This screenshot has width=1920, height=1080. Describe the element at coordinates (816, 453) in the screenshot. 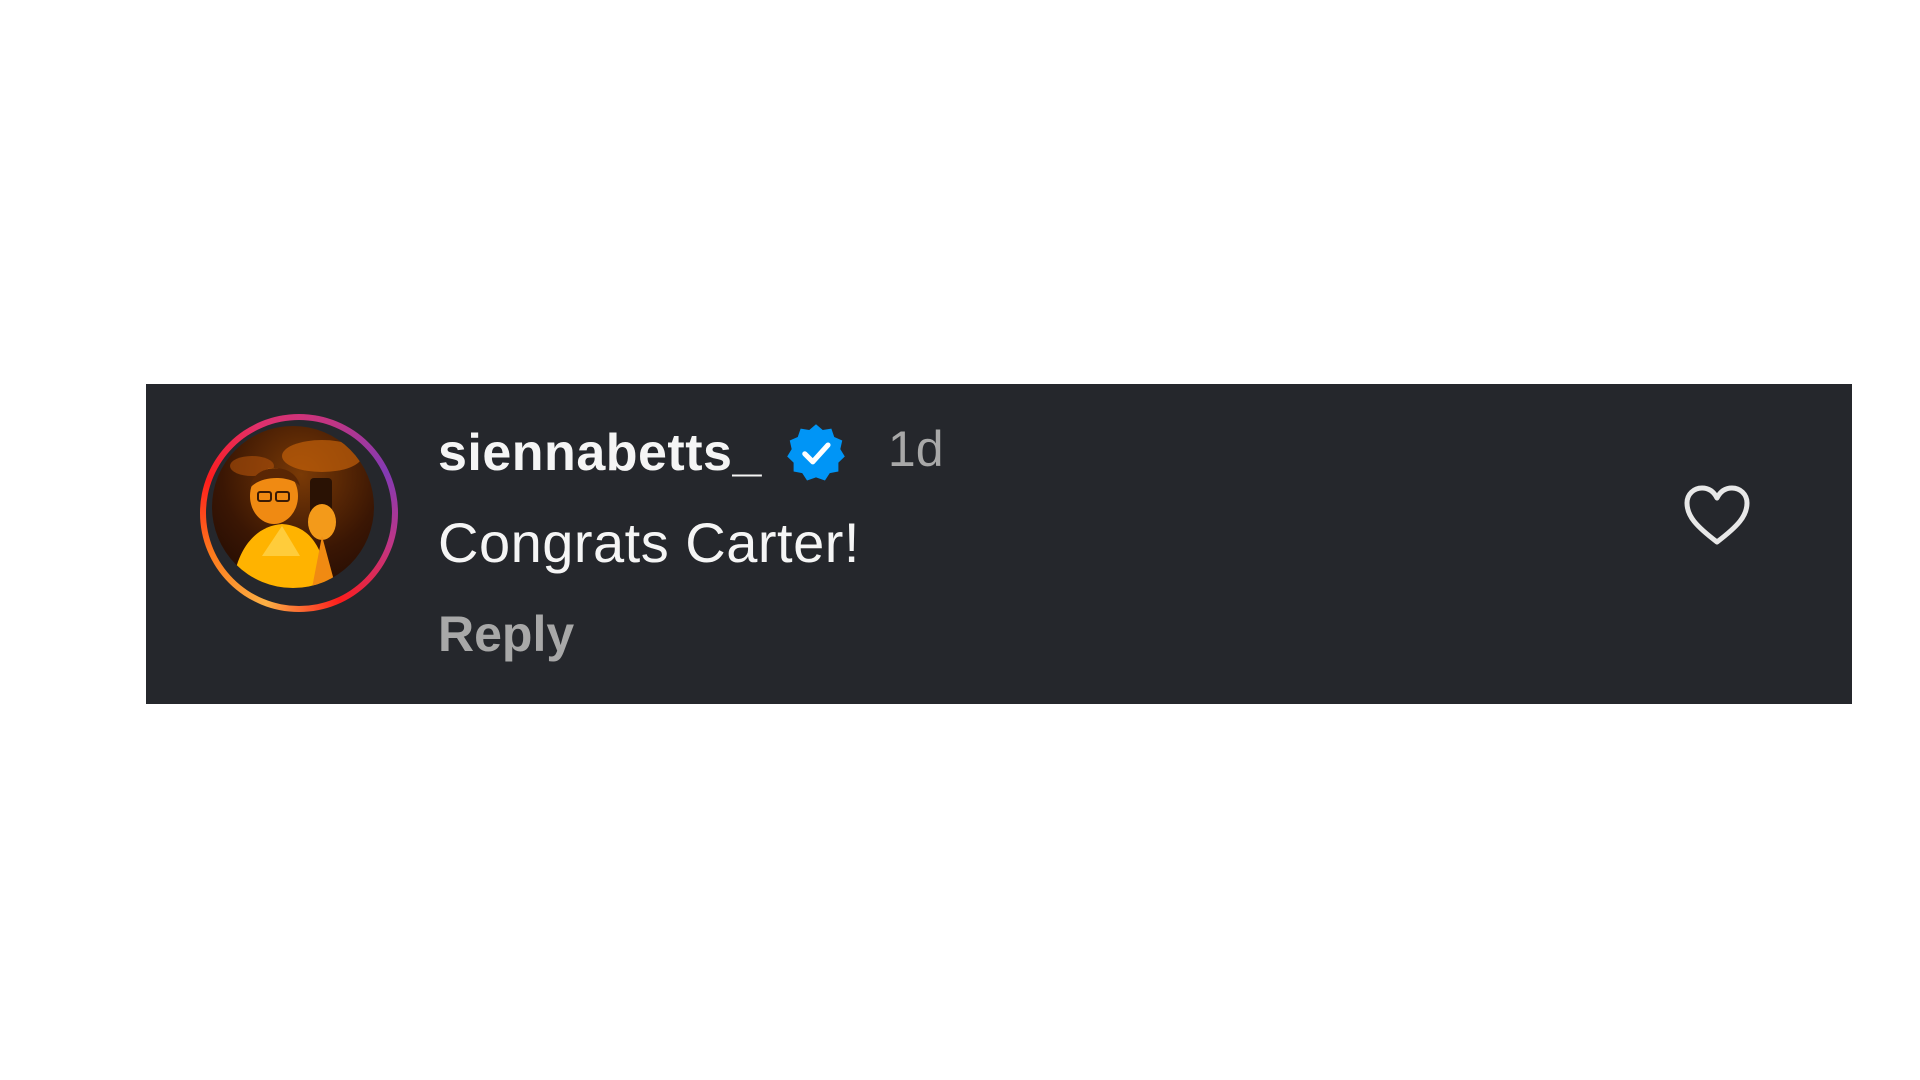

I see `verified-badge-icon` at that location.